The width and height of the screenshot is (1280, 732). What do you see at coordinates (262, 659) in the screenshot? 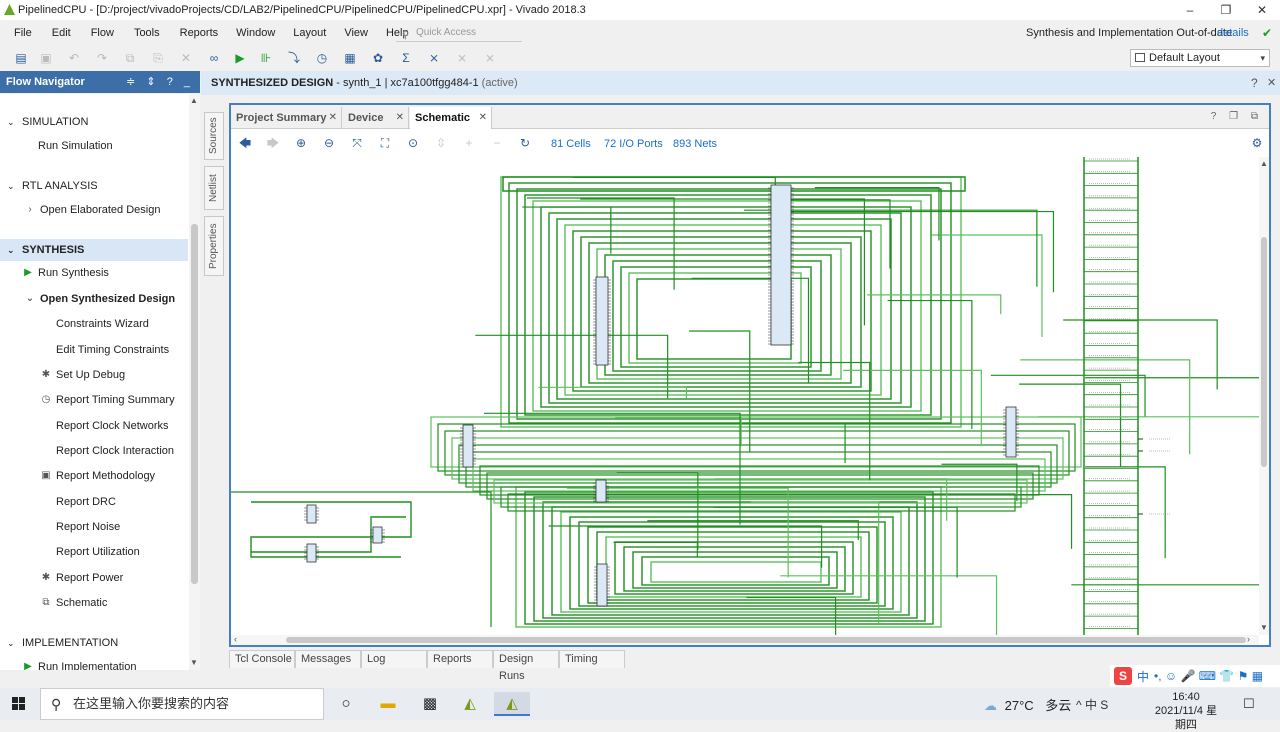
I see `tab-tcl-console: Tcl Console` at bounding box center [262, 659].